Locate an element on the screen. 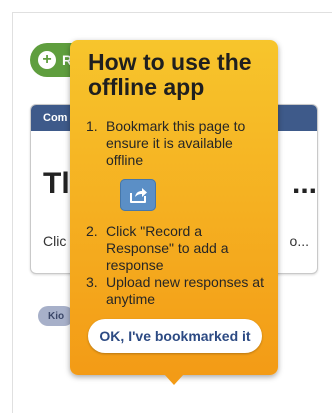 This screenshot has height=413, width=332. plus-icon: + is located at coordinates (47, 60).